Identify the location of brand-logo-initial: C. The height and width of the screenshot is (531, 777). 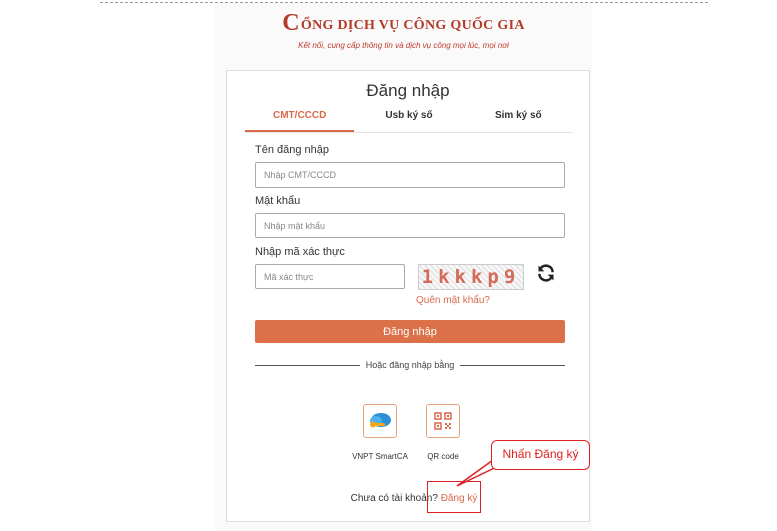
(291, 23).